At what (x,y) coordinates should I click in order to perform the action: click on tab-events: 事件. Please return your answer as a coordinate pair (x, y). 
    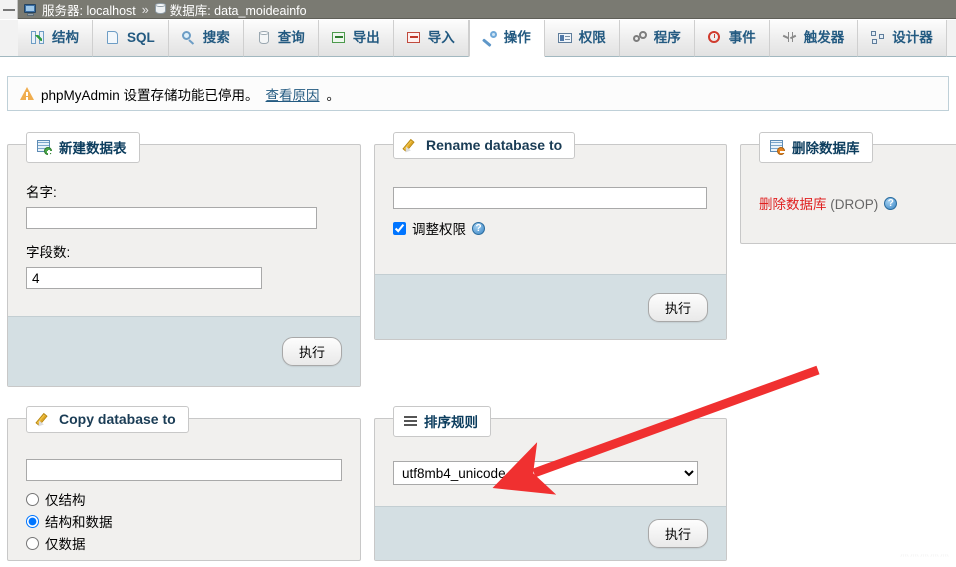
    Looking at the image, I should click on (732, 38).